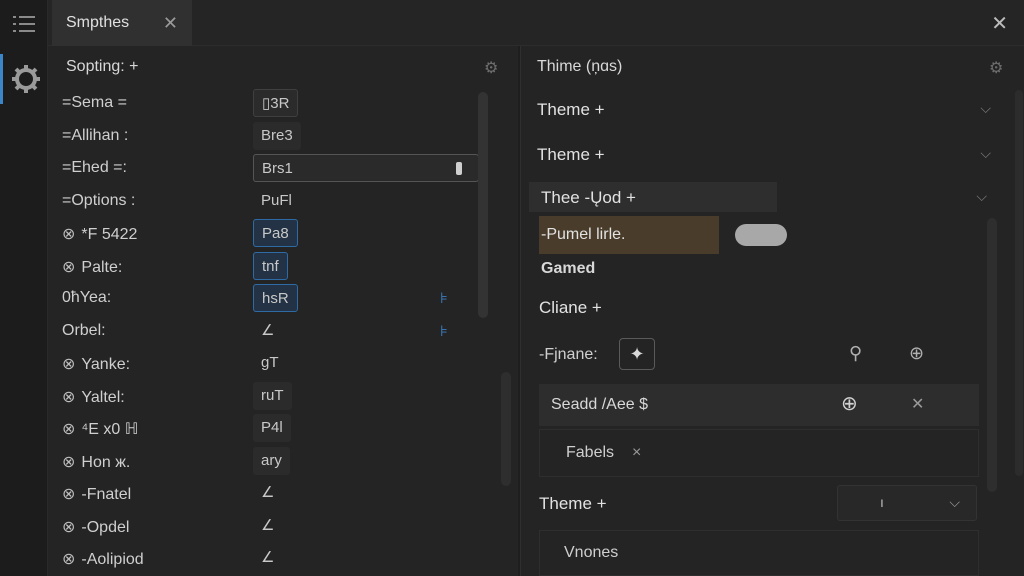  What do you see at coordinates (636, 453) in the screenshot?
I see `fabels-close-icon: ×` at bounding box center [636, 453].